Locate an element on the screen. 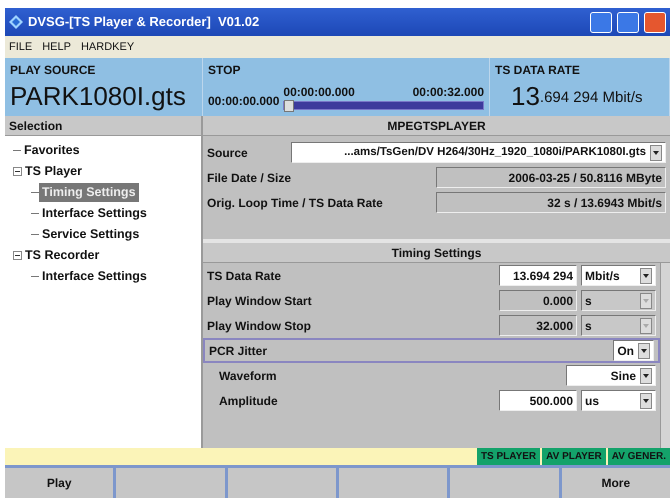  field-label: Waveform is located at coordinates (248, 376).